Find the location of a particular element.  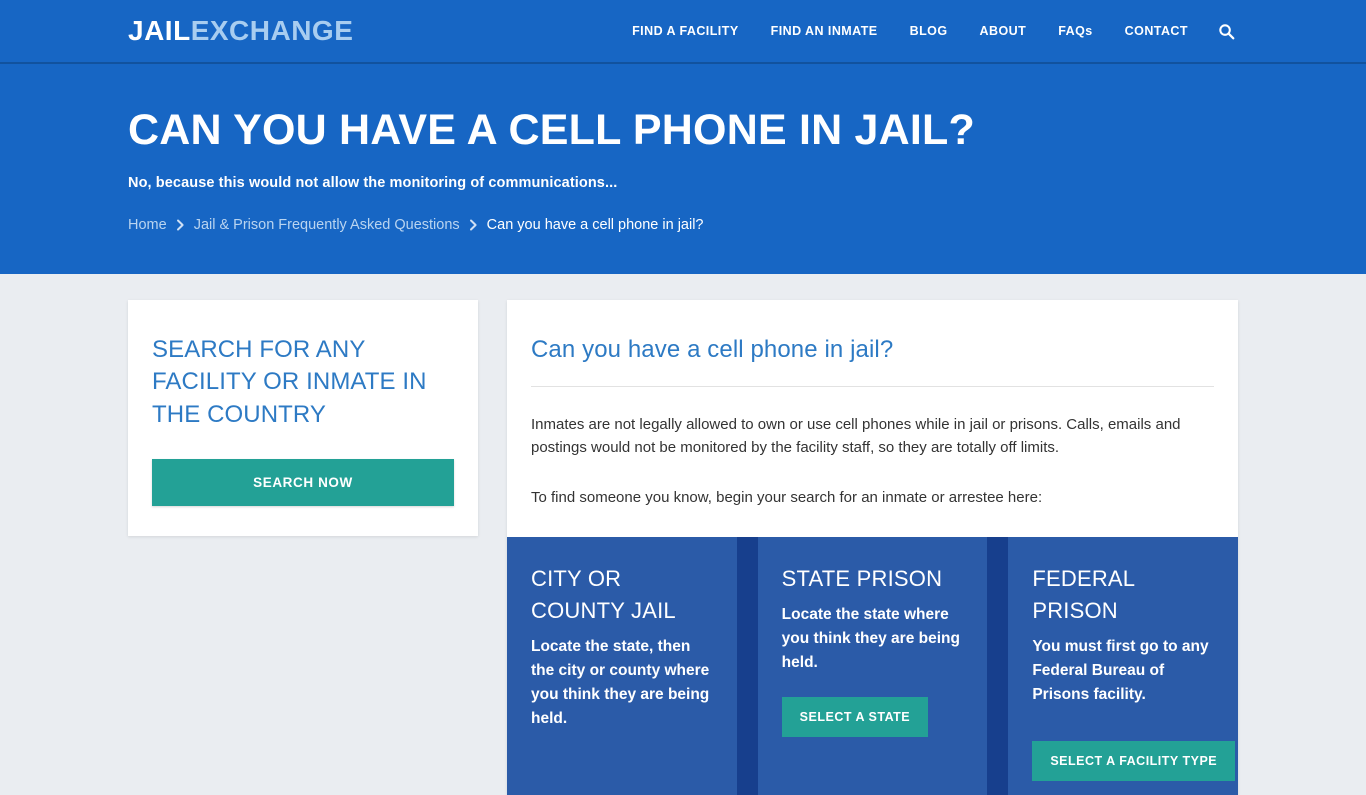

logo-text-jail: JAIL is located at coordinates (159, 30).